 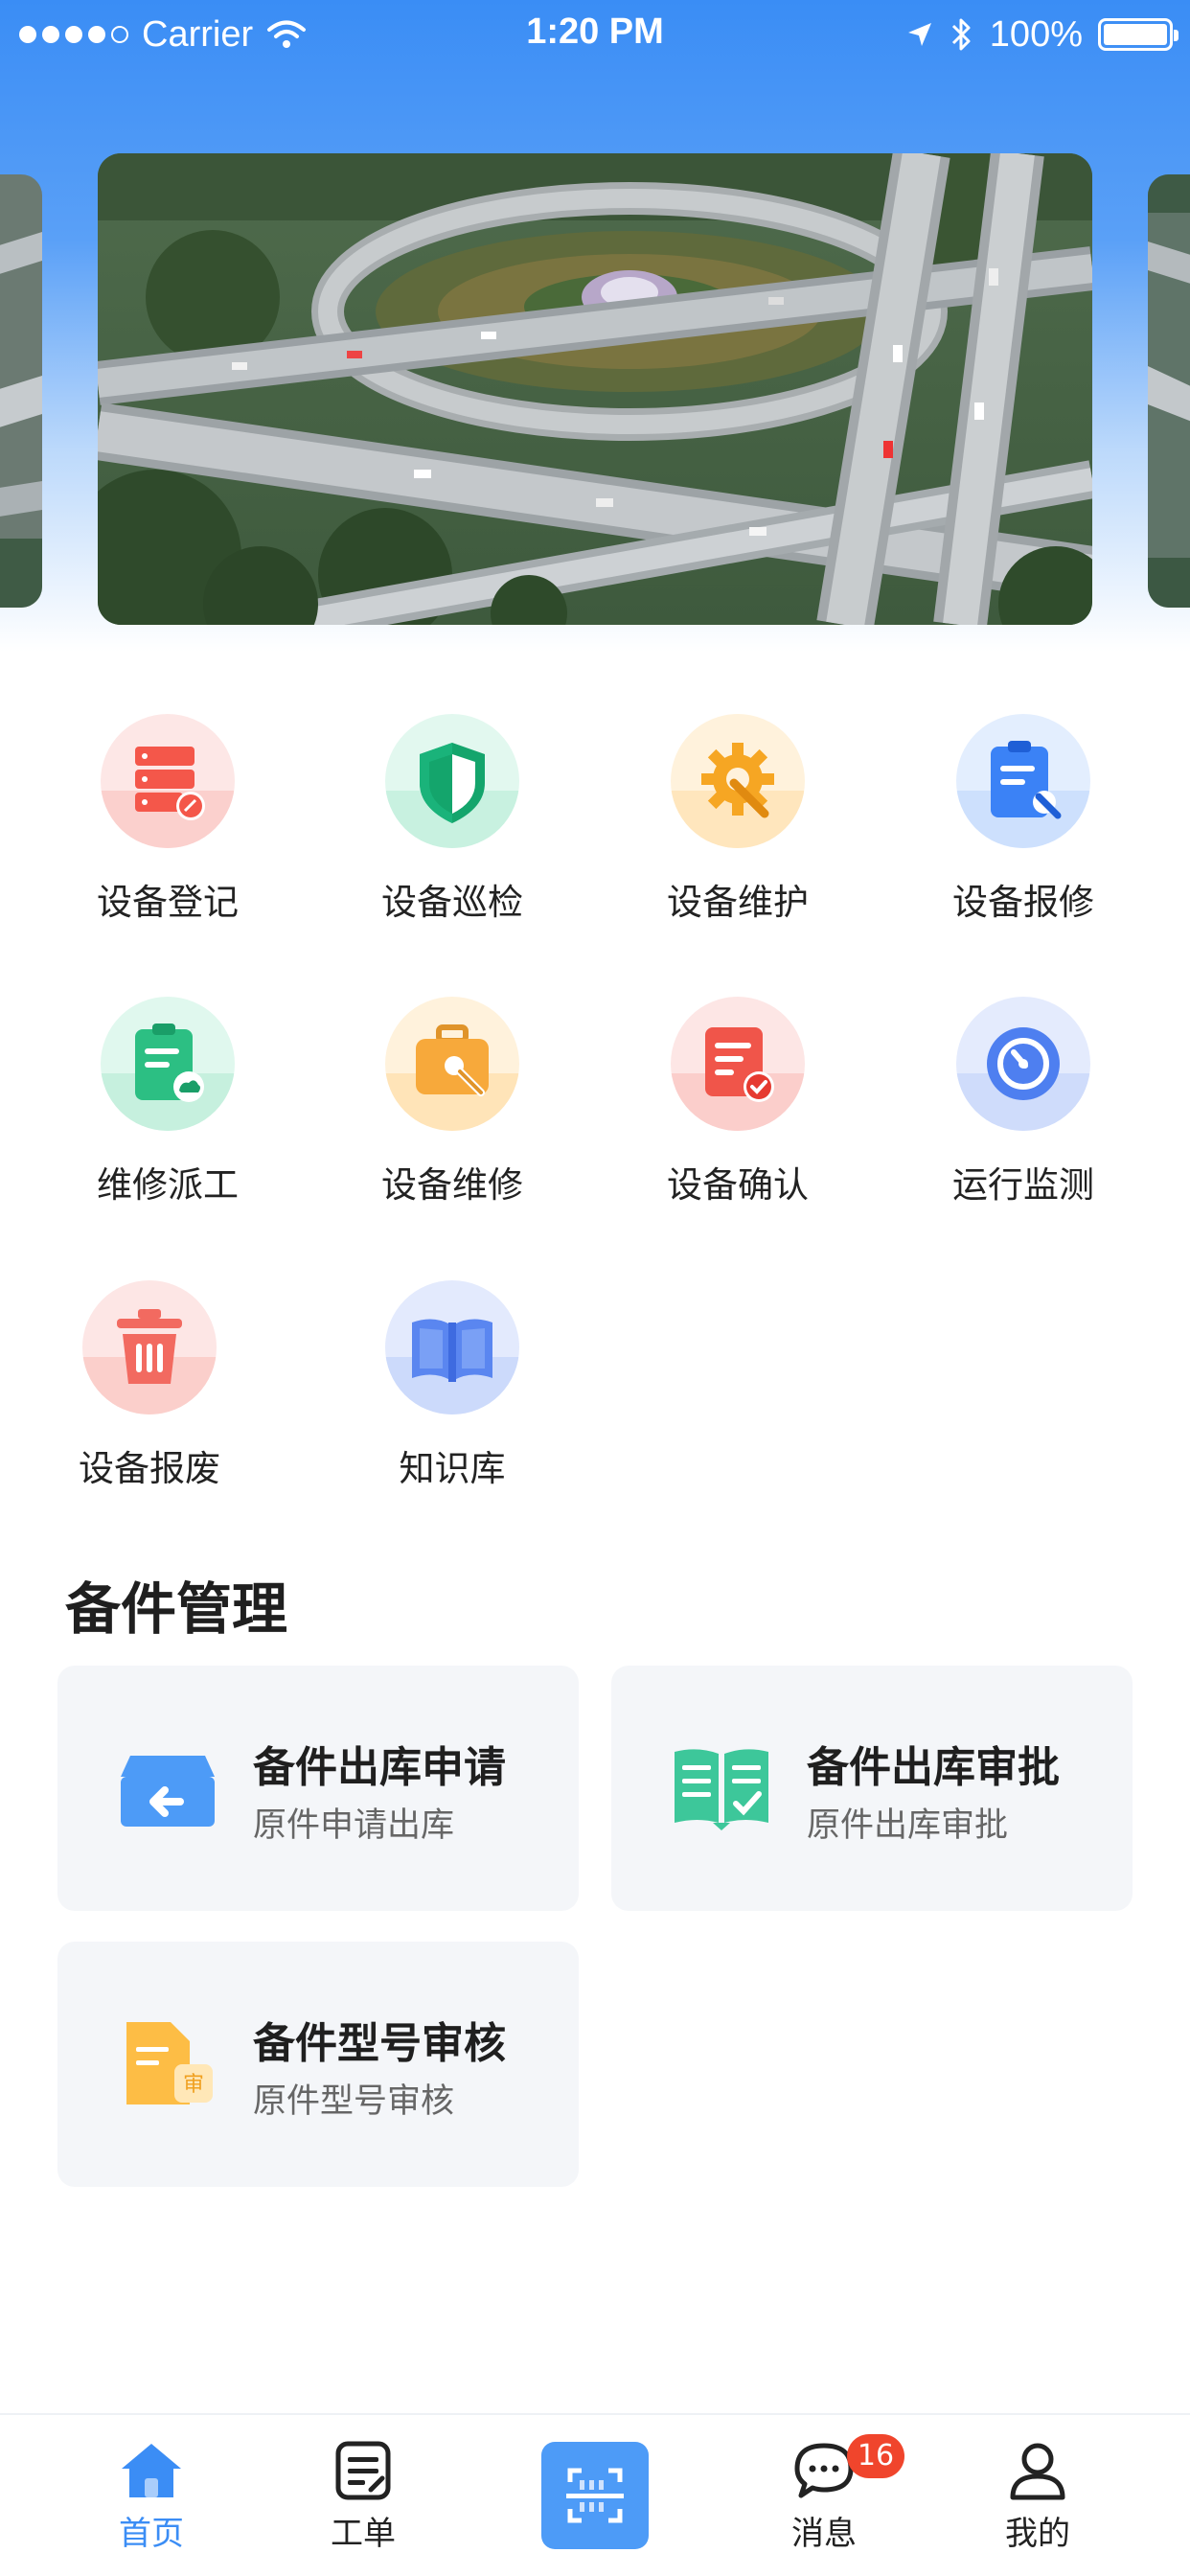 What do you see at coordinates (452, 781) in the screenshot?
I see `shield-icon` at bounding box center [452, 781].